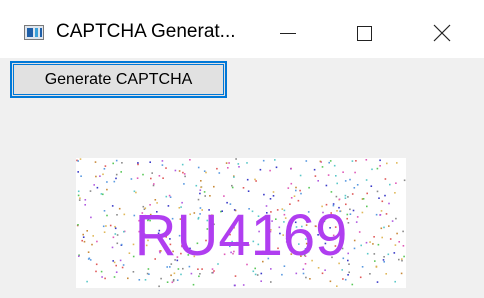  Describe the element at coordinates (34, 32) in the screenshot. I see `app-window-icon` at that location.